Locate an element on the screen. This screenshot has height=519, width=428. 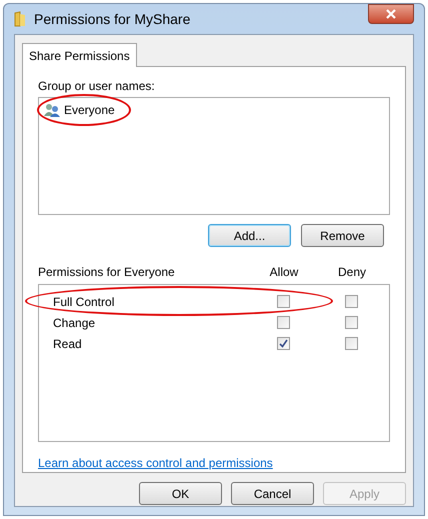
check-icon is located at coordinates (283, 343).